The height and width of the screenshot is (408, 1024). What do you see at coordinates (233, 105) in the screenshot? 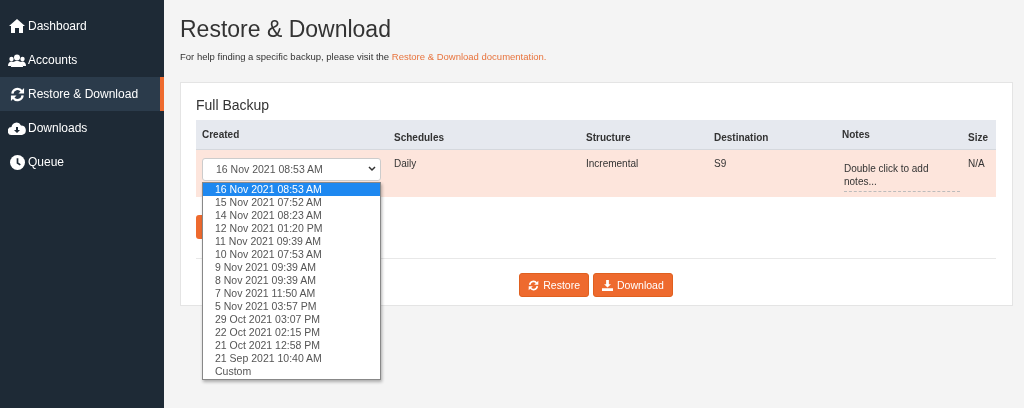
I see `section-title: Full Backup` at bounding box center [233, 105].